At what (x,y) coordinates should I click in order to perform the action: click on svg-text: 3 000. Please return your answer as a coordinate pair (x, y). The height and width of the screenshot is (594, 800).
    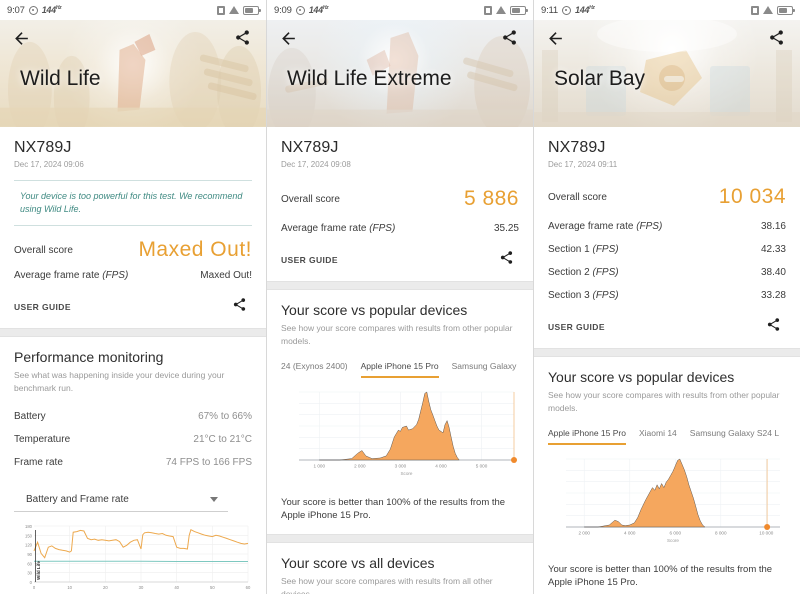
    Looking at the image, I should click on (401, 465).